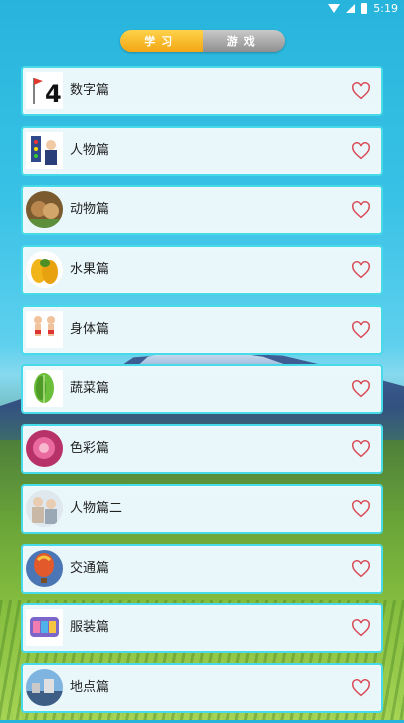 The image size is (404, 723). I want to click on battery-icon, so click(364, 8).